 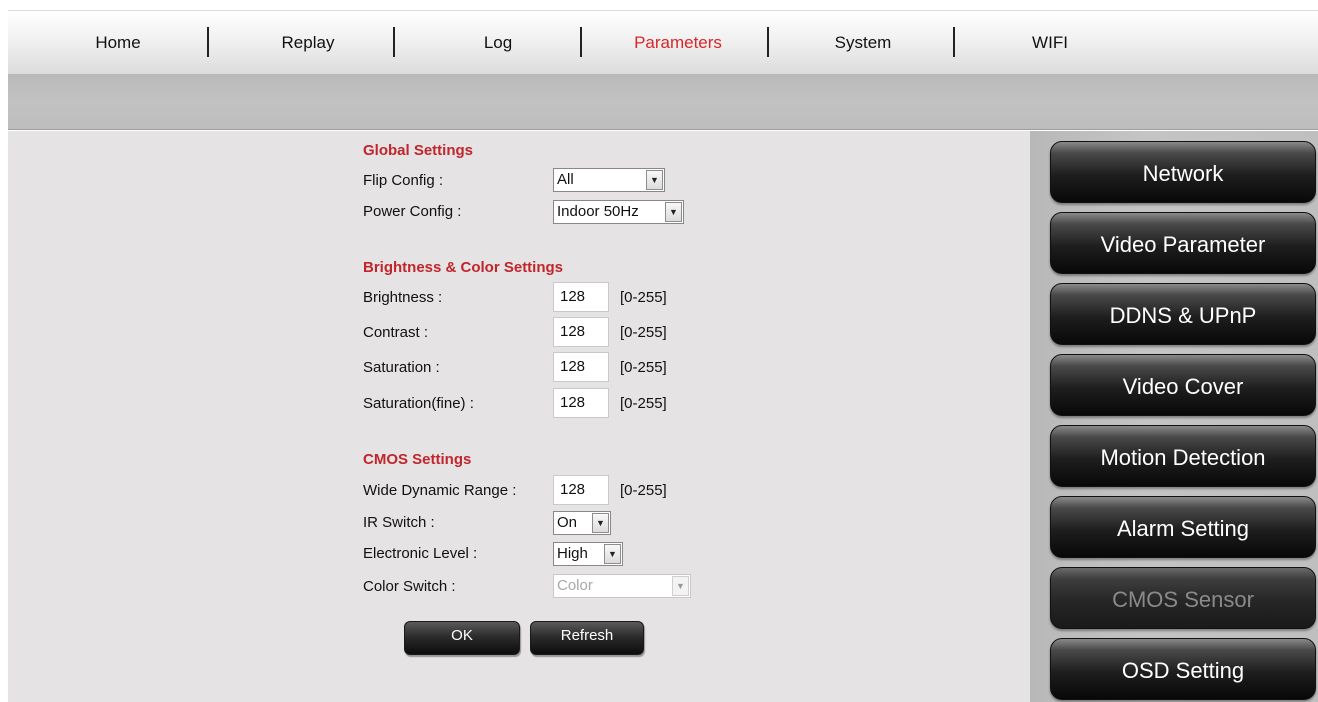 What do you see at coordinates (863, 43) in the screenshot?
I see `nav-system: System` at bounding box center [863, 43].